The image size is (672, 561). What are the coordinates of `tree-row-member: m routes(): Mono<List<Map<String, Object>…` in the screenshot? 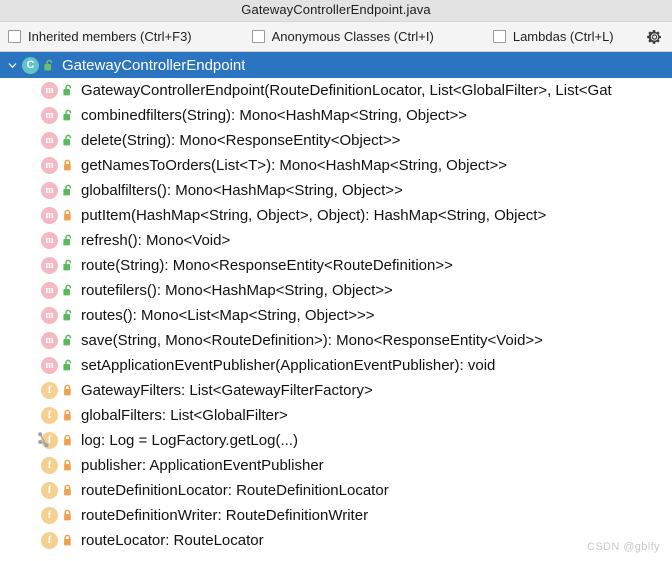 It's located at (336, 315).